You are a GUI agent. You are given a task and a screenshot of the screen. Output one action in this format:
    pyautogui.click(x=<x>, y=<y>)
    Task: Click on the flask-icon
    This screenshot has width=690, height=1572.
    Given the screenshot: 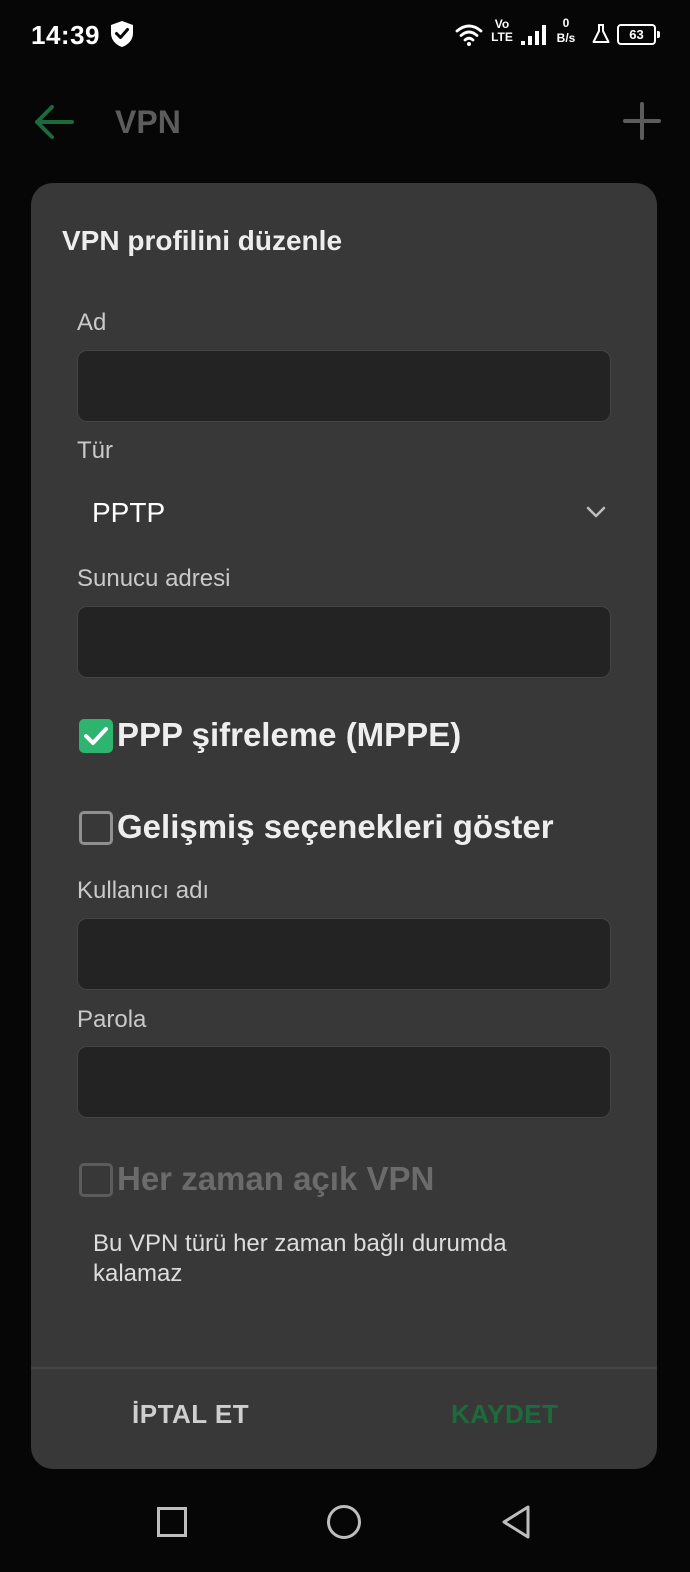 What is the action you would take?
    pyautogui.click(x=601, y=33)
    